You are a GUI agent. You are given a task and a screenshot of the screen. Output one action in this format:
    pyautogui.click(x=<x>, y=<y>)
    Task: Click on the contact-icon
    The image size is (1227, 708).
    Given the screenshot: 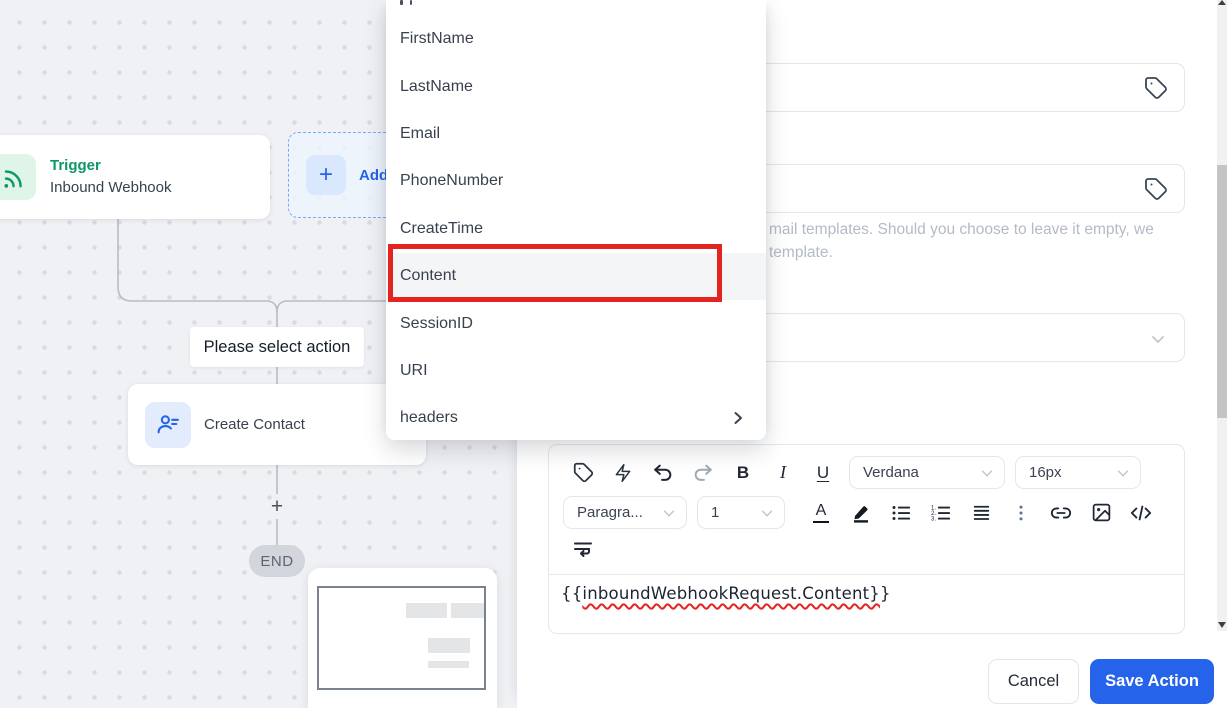 What is the action you would take?
    pyautogui.click(x=168, y=424)
    